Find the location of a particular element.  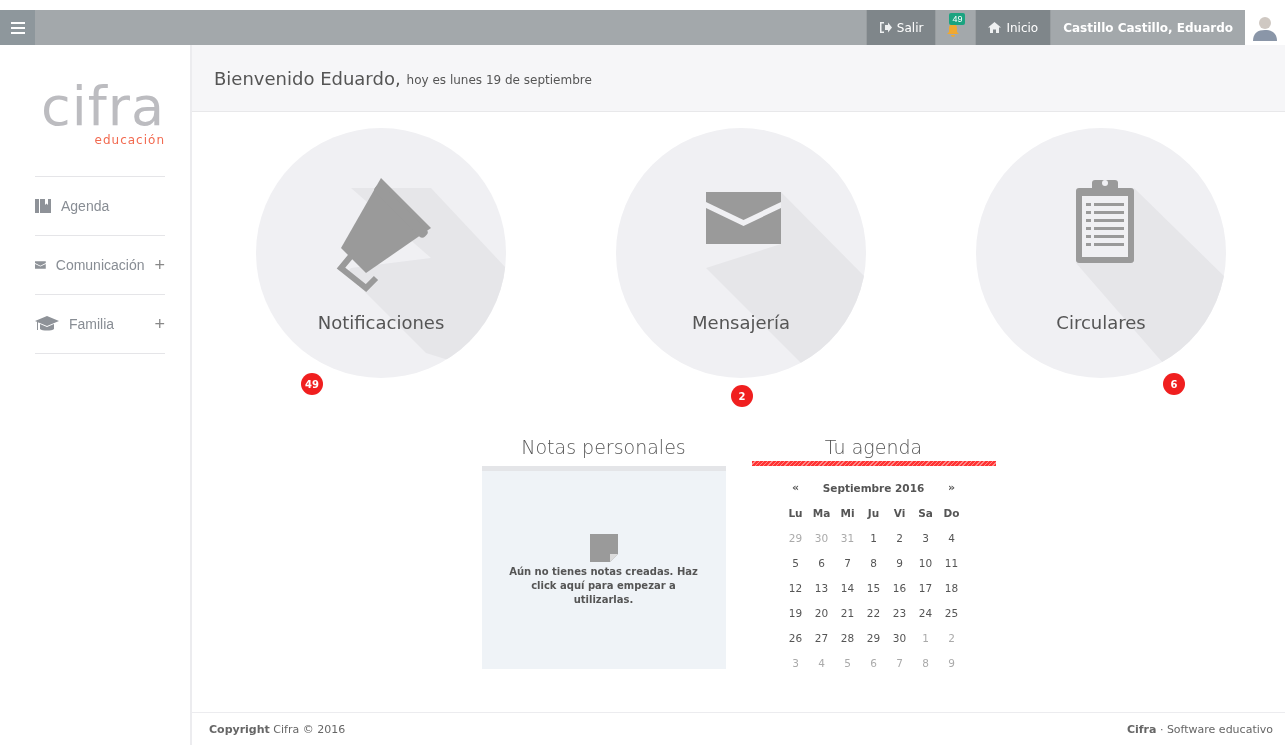

calendar-day: 29 is located at coordinates (873, 637).